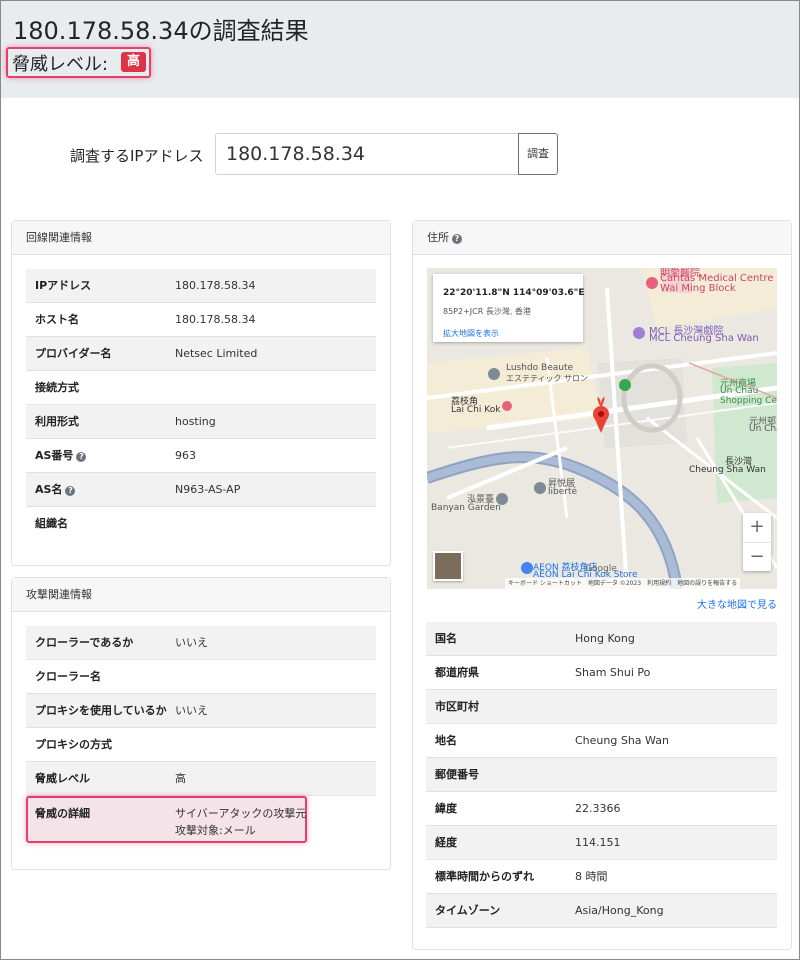  I want to click on map-label: Un Chau, so click(739, 391).